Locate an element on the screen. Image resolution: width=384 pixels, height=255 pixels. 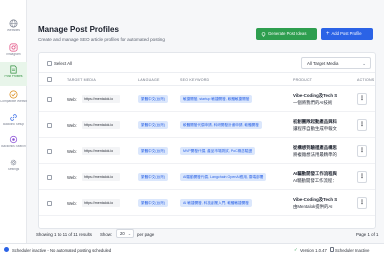
generate-post-ideas-button: Generate Post Ideas is located at coordinates (286, 34).